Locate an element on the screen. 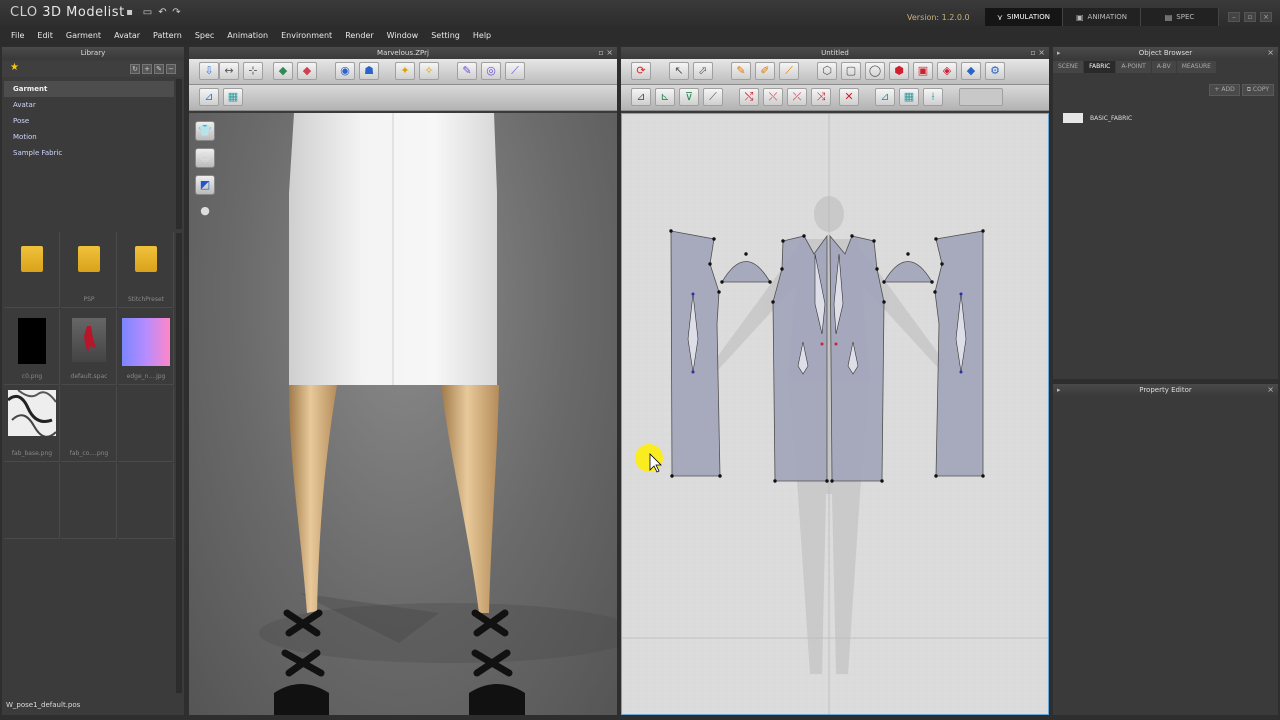  add-fabric-button: + ADD is located at coordinates (1224, 90).